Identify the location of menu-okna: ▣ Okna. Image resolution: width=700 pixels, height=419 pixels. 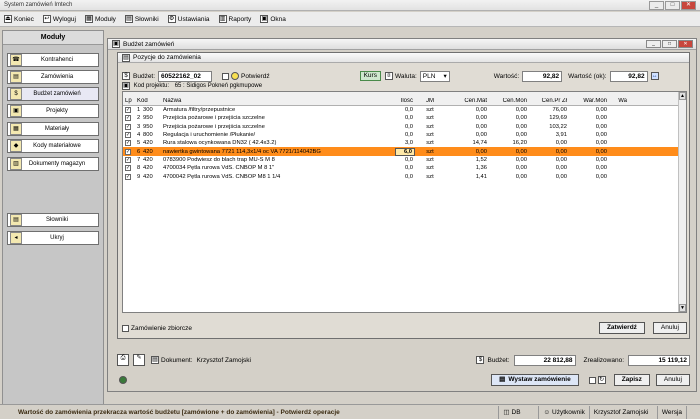
(273, 19).